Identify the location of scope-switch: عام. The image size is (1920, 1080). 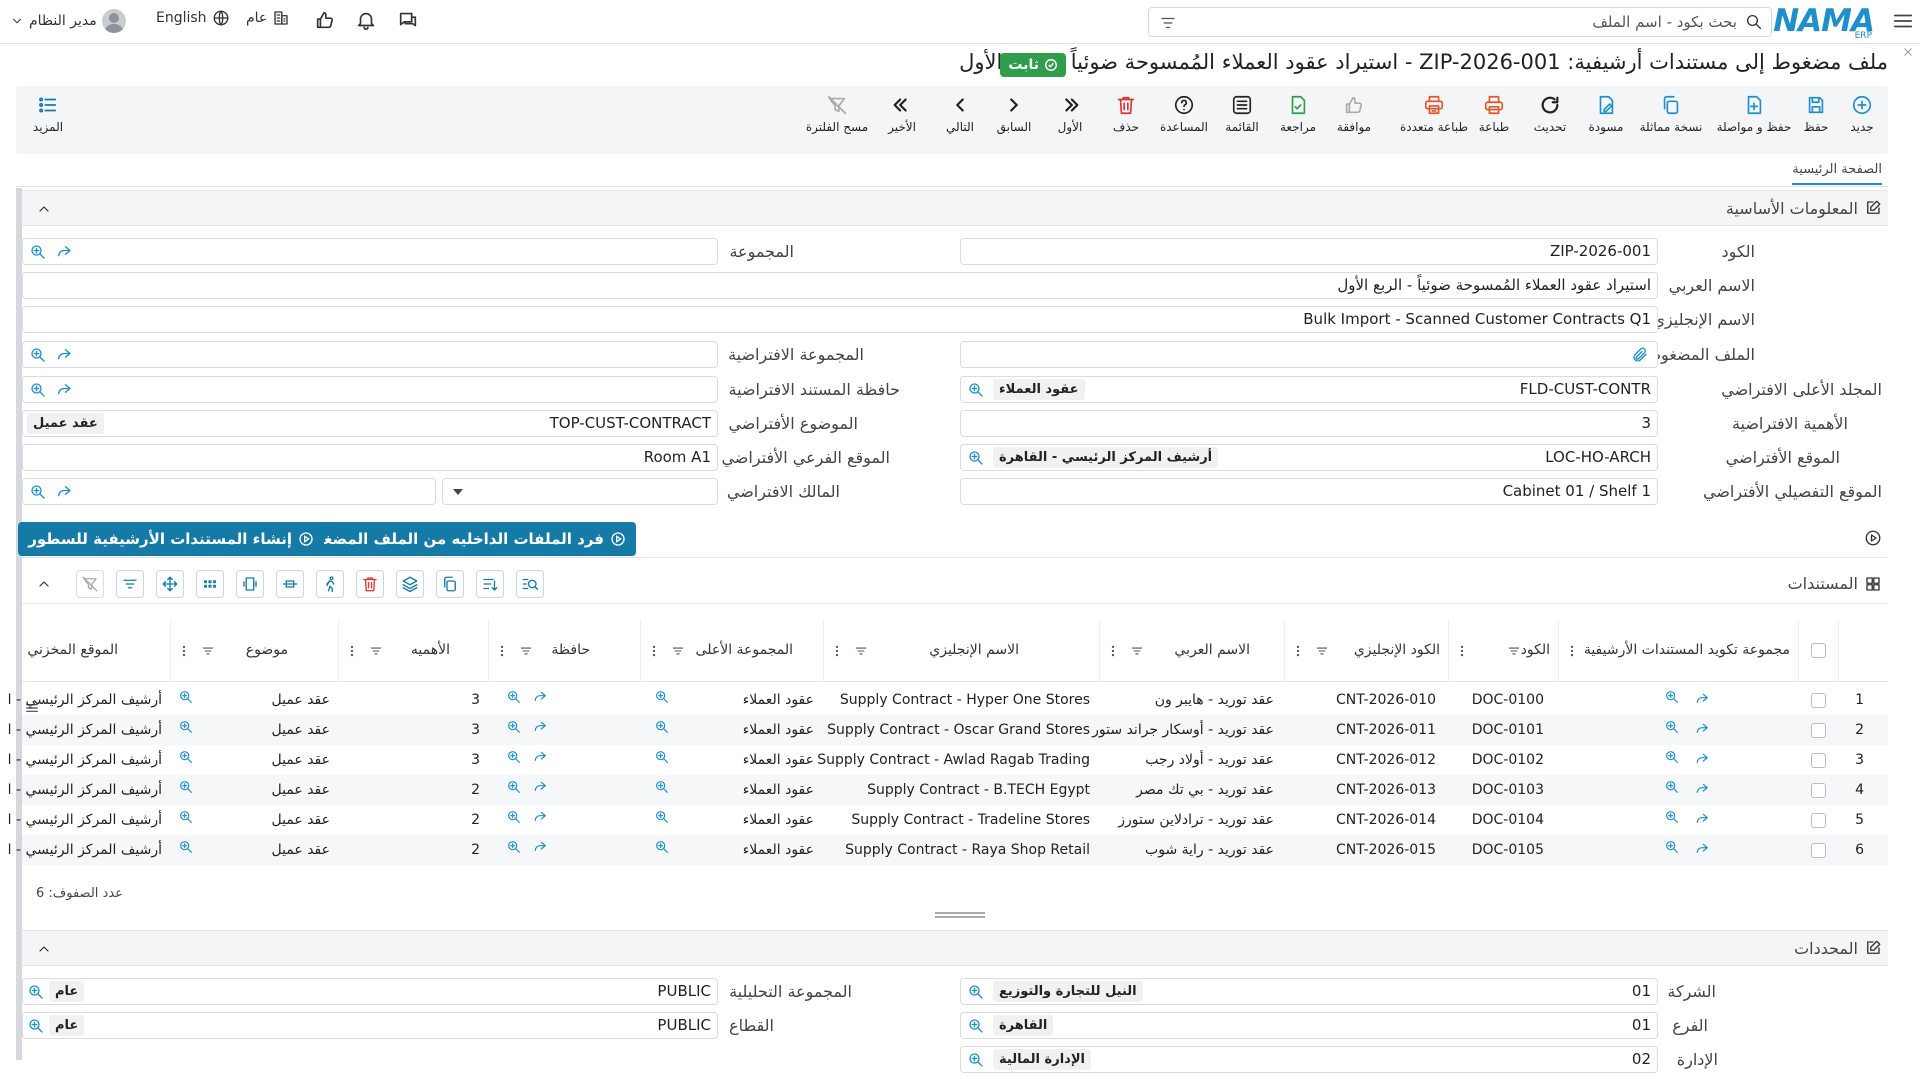
(268, 18).